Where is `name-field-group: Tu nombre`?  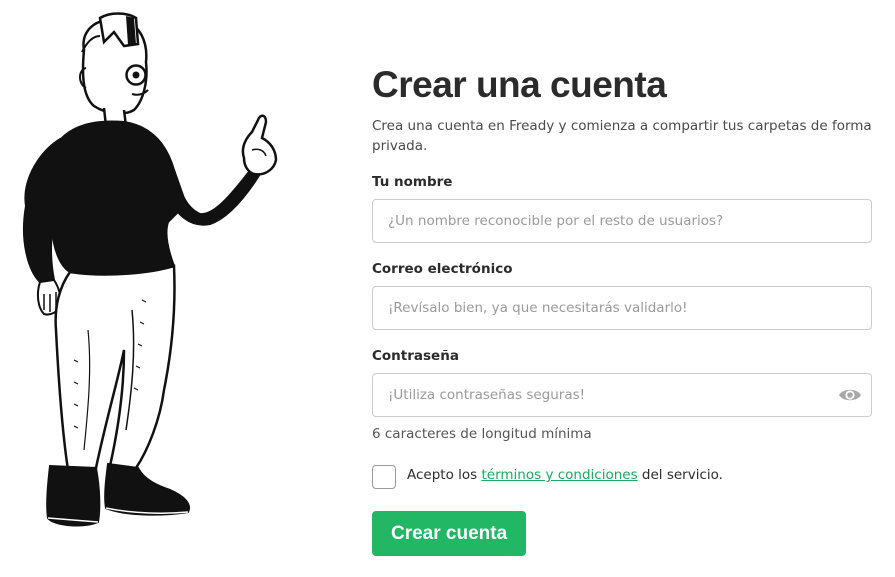
name-field-group: Tu nombre is located at coordinates (622, 208).